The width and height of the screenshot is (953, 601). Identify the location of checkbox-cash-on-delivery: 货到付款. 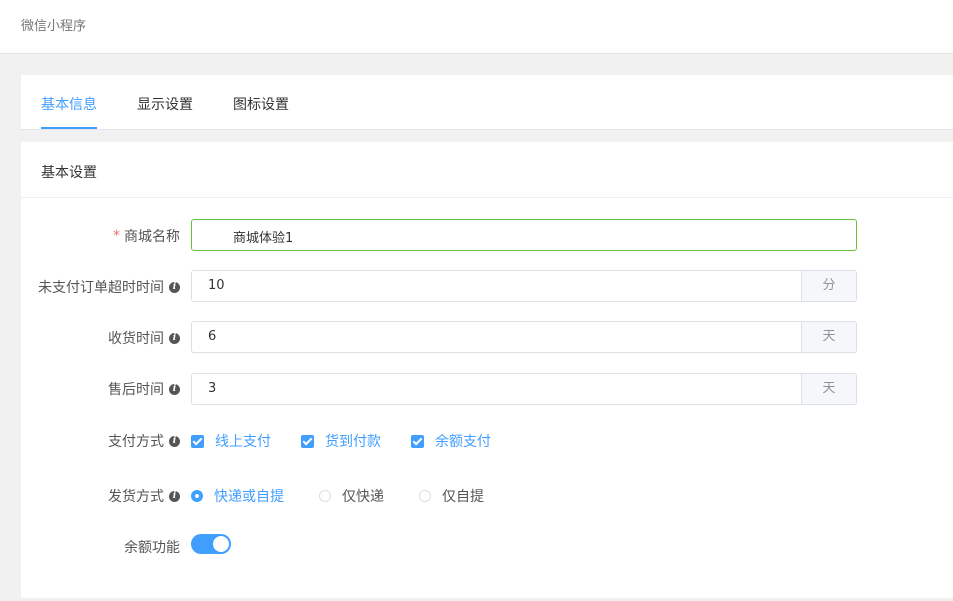
(341, 441).